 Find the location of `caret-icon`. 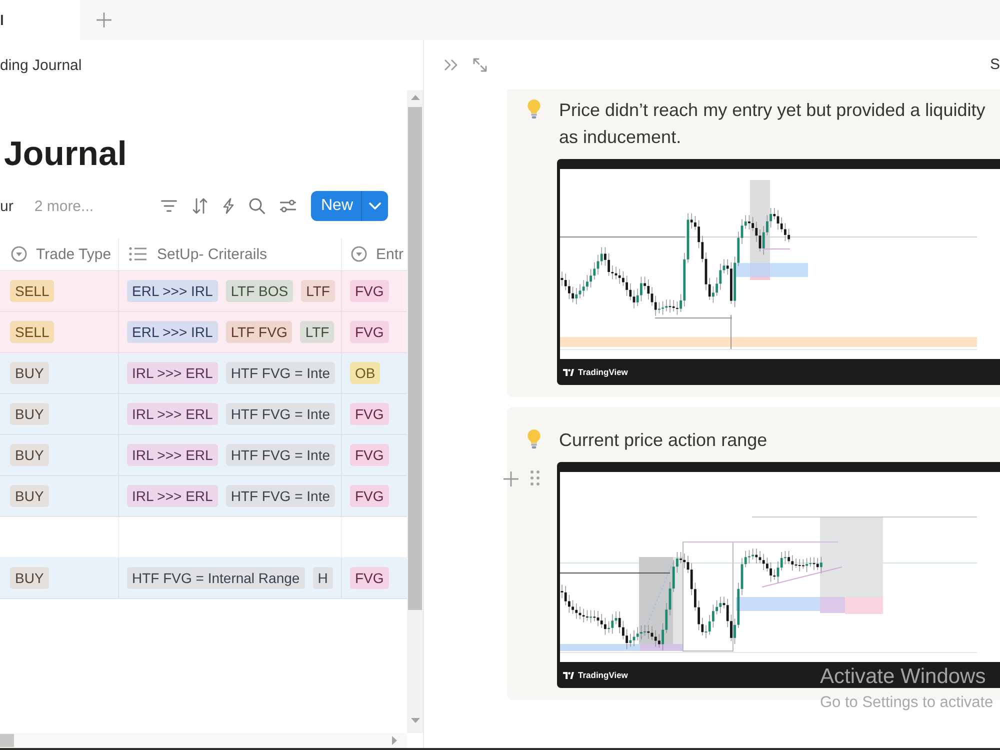

caret-icon is located at coordinates (375, 206).